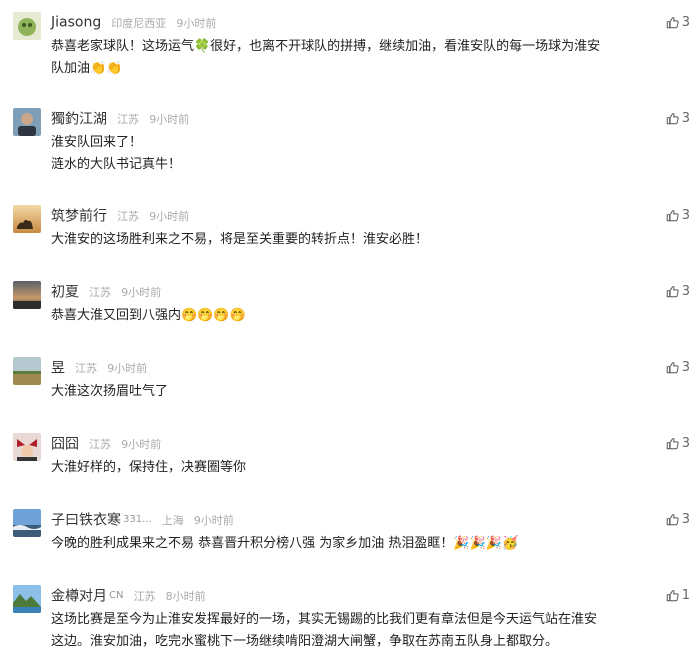  Describe the element at coordinates (240, 239) in the screenshot. I see `comment-line: 大淮安的这场胜利来之不易，将是至关重要的转折点！淮安必胜！` at that location.